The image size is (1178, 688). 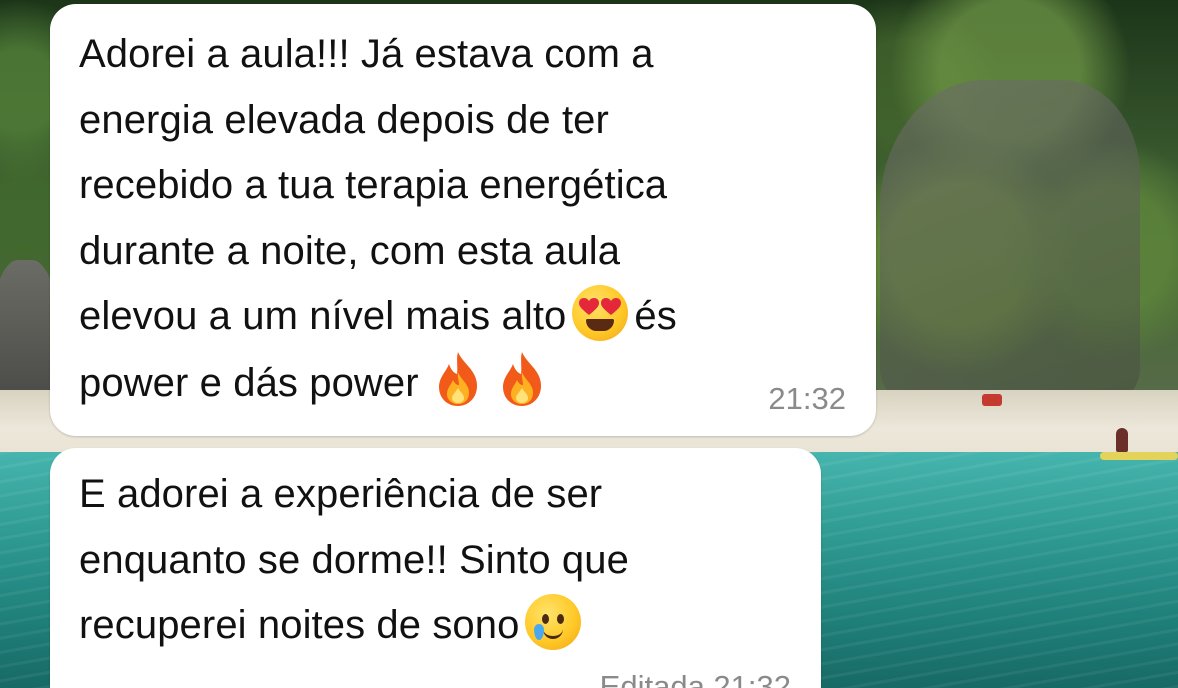 What do you see at coordinates (589, 306) in the screenshot?
I see `heart-eye-left-icon` at bounding box center [589, 306].